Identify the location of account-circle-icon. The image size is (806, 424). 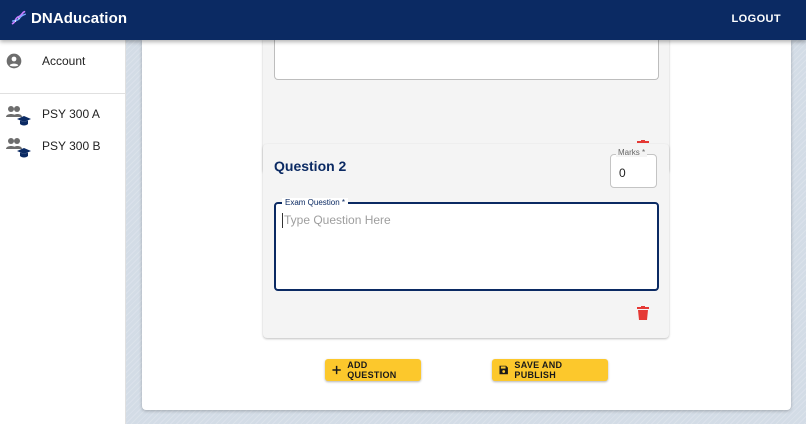
(14, 61).